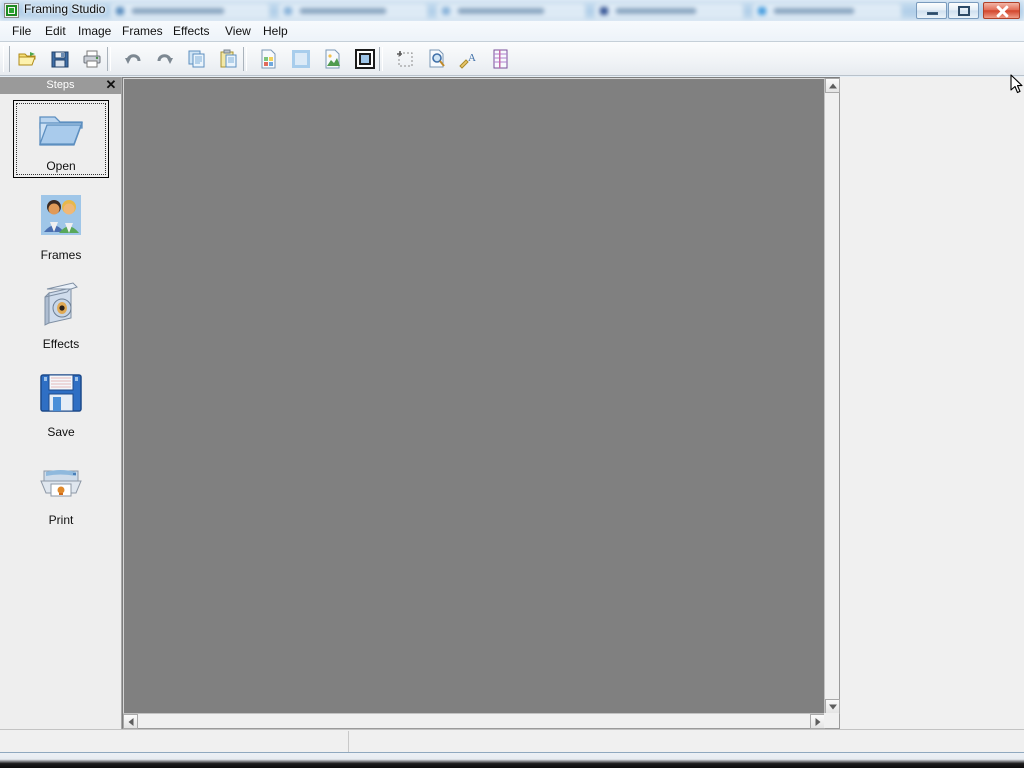  I want to click on menu-effects: Effects, so click(191, 31).